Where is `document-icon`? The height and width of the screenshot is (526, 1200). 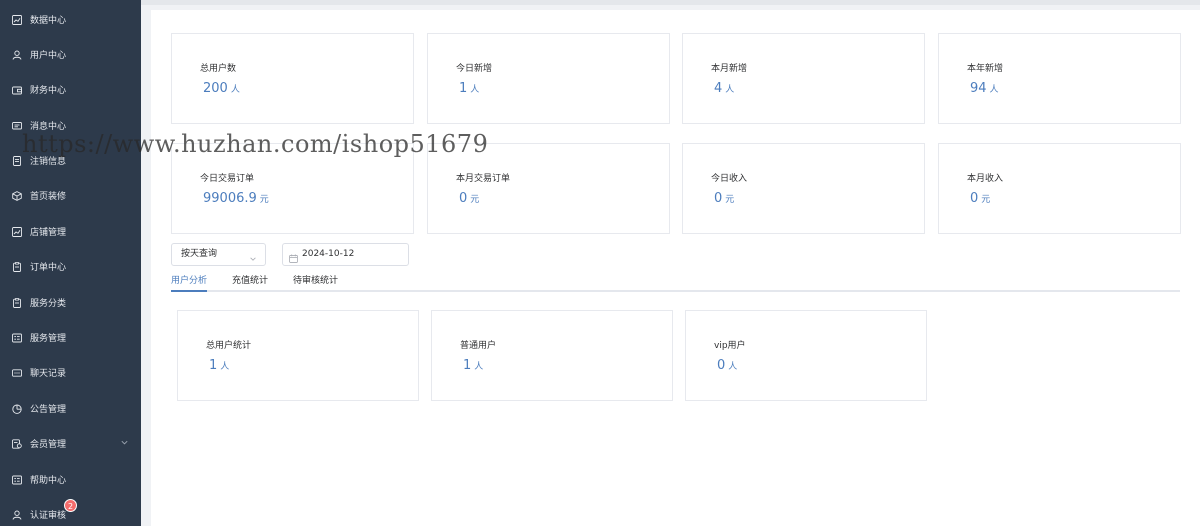
document-icon is located at coordinates (17, 160).